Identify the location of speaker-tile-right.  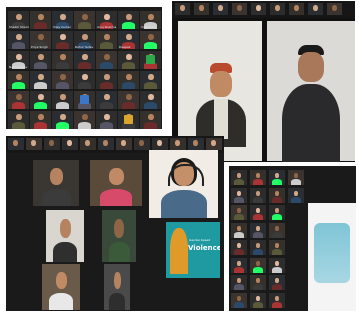
(311, 91).